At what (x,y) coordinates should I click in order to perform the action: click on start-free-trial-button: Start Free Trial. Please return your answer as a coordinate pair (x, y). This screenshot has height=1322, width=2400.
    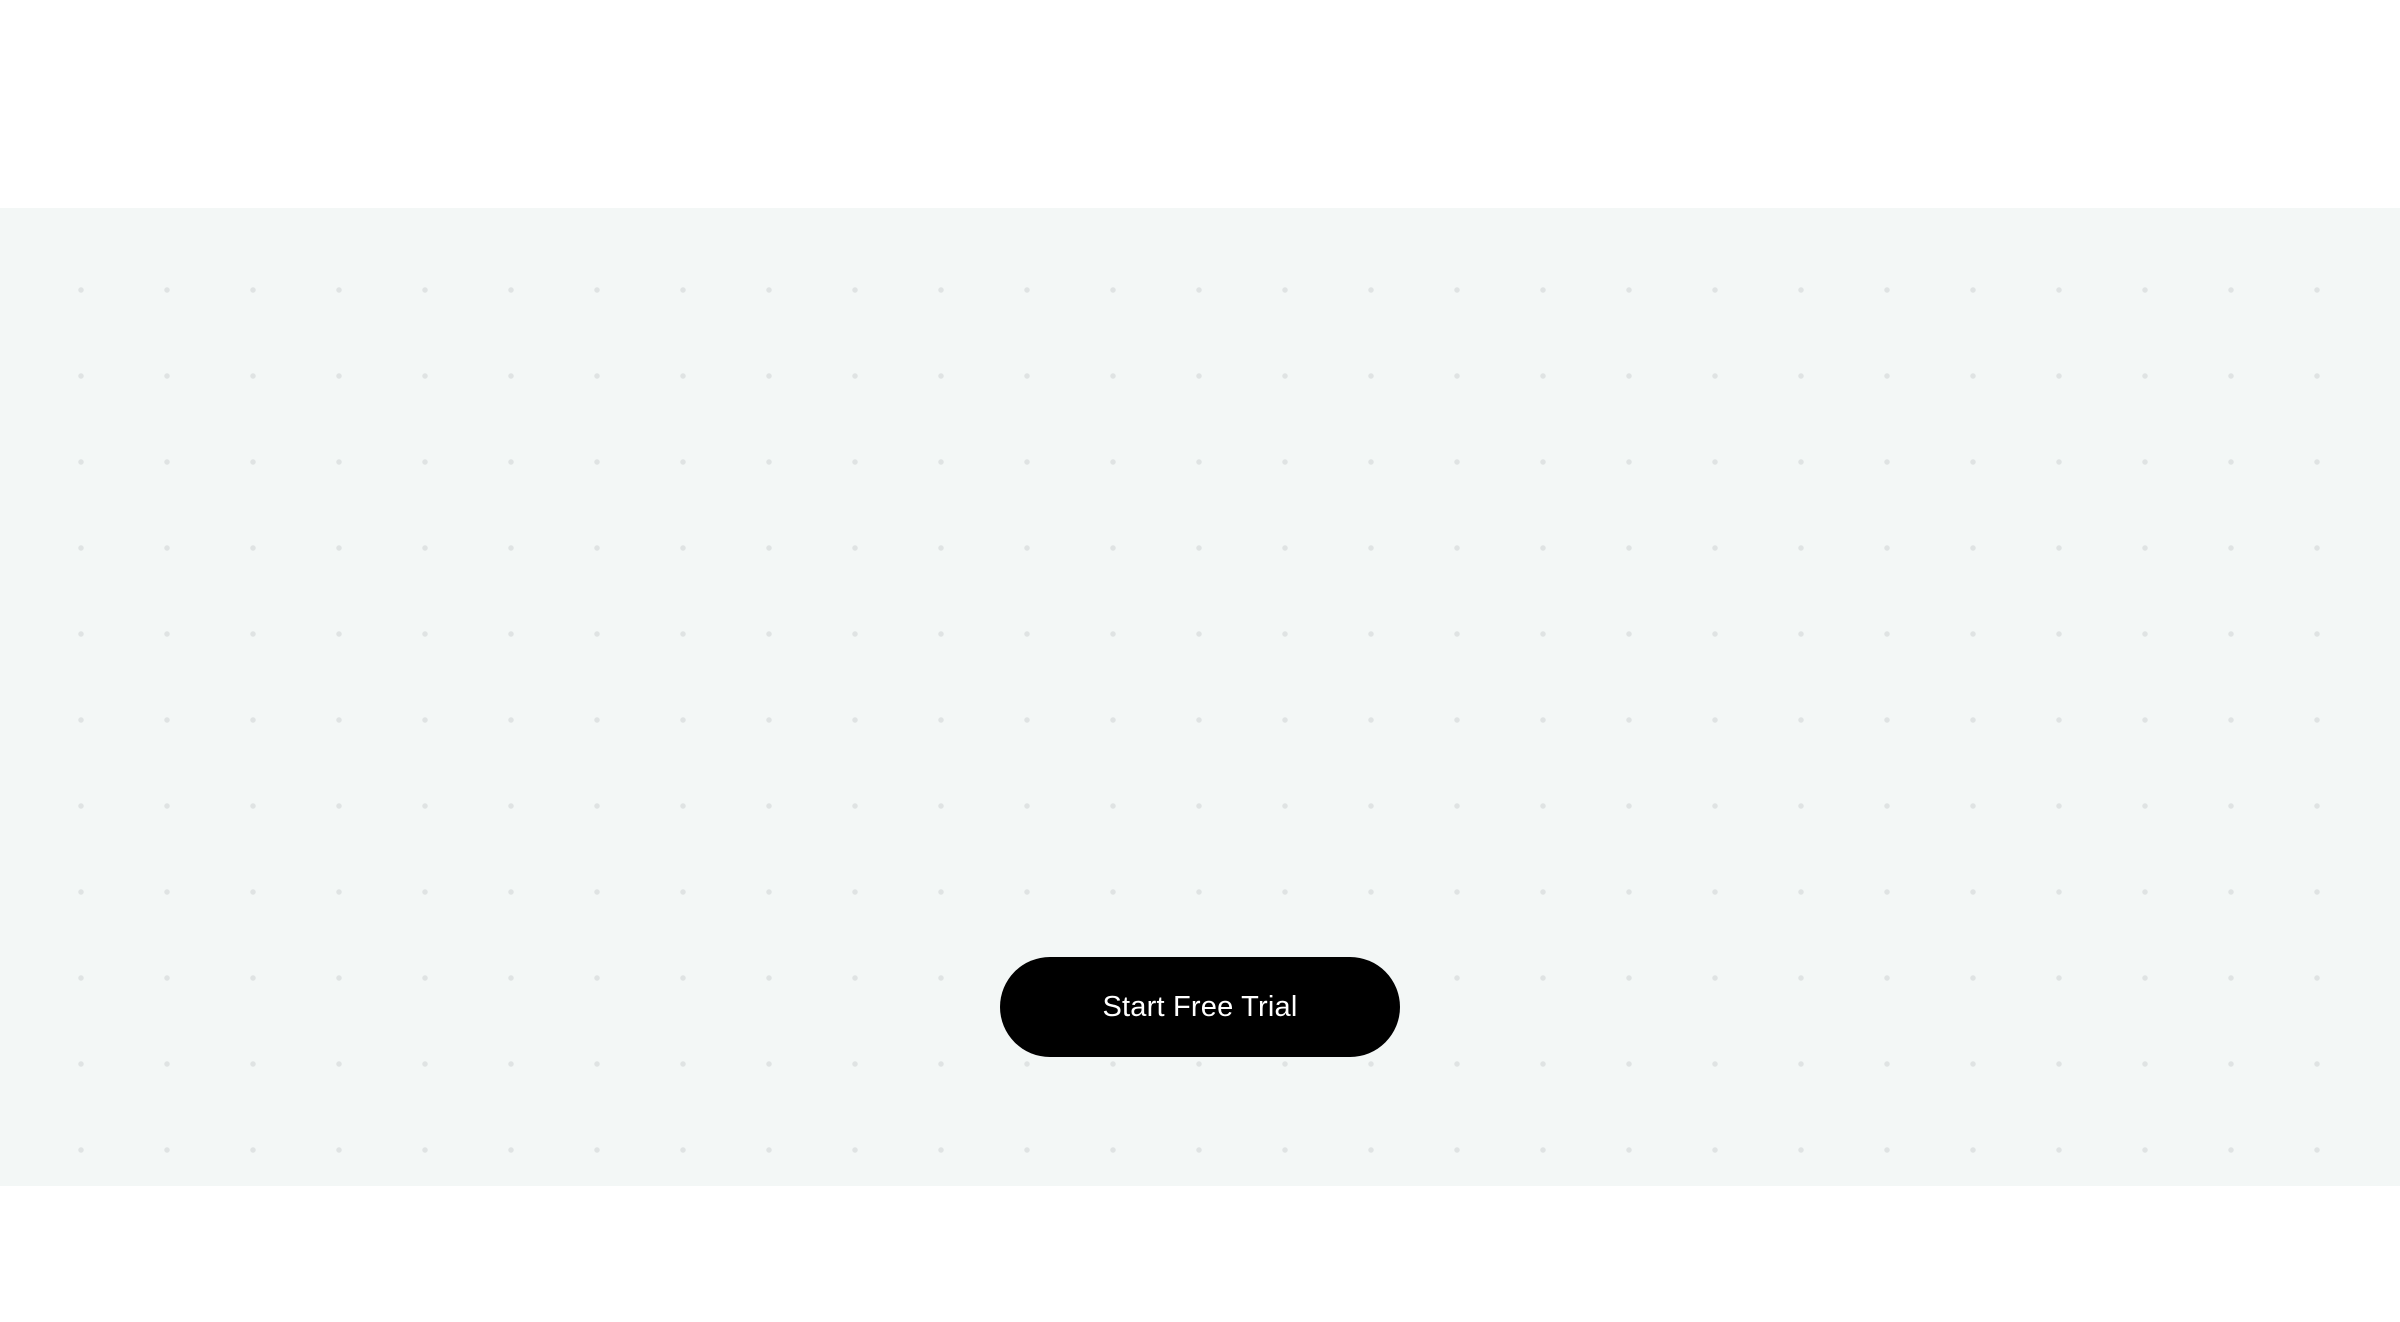
    Looking at the image, I should click on (1200, 1007).